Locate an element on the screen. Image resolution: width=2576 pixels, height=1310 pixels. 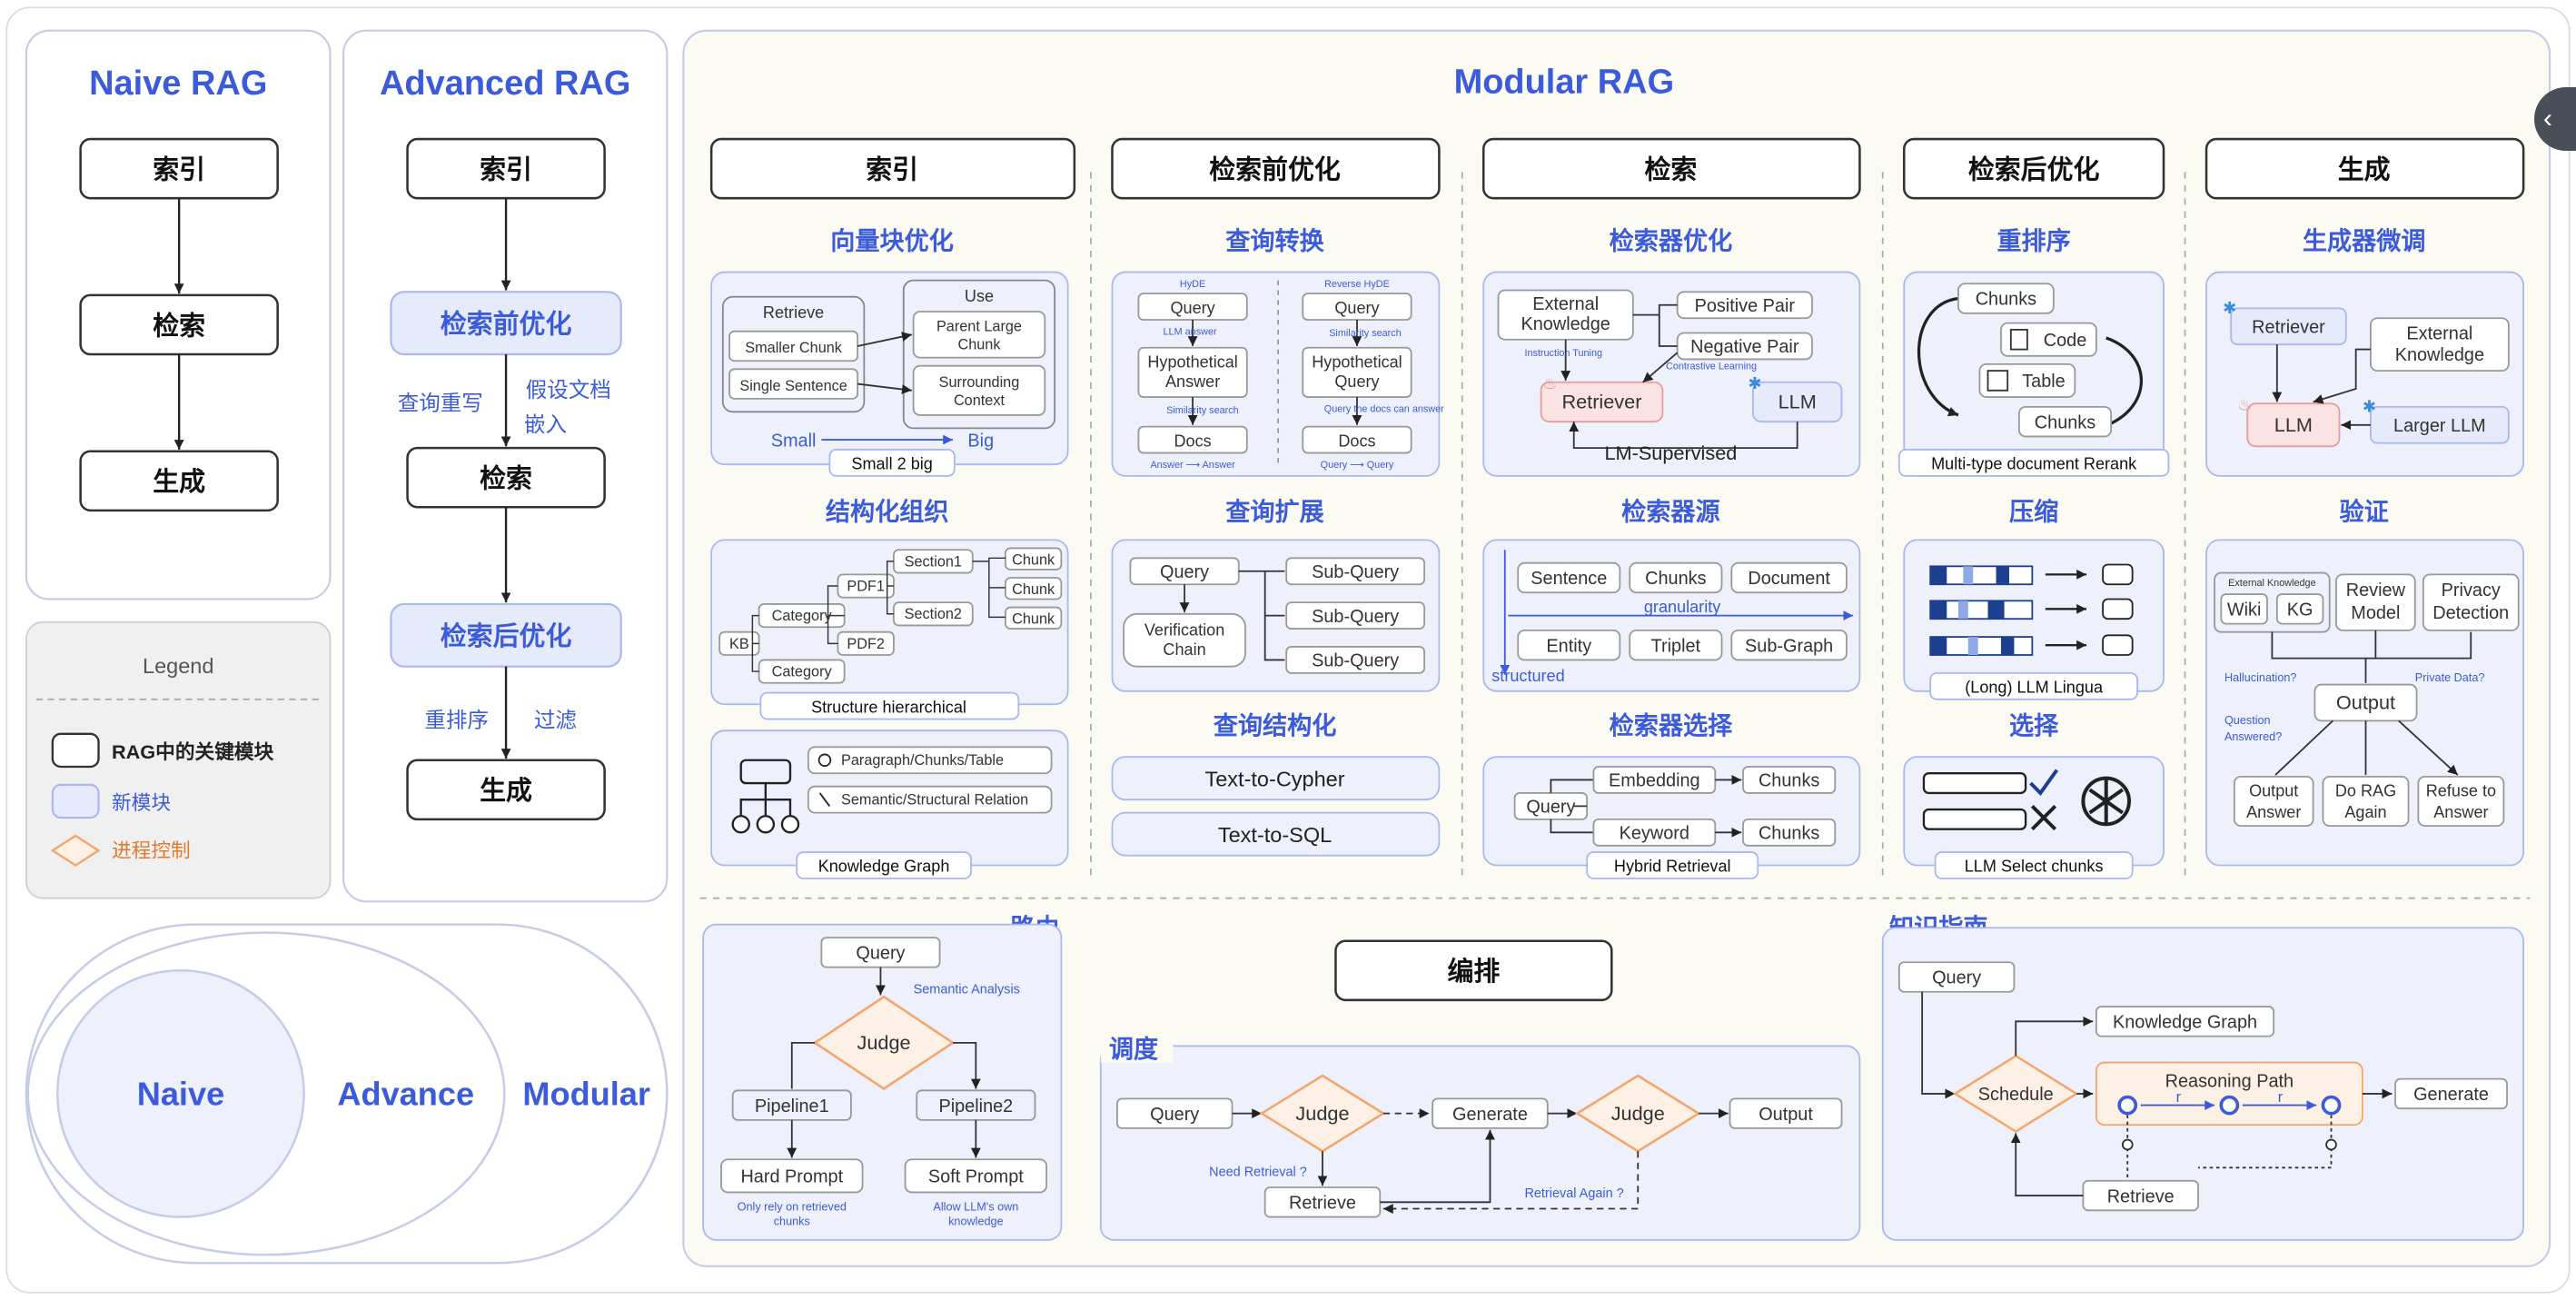
subtitle-query-struct: 查询结构化 is located at coordinates (1275, 725).